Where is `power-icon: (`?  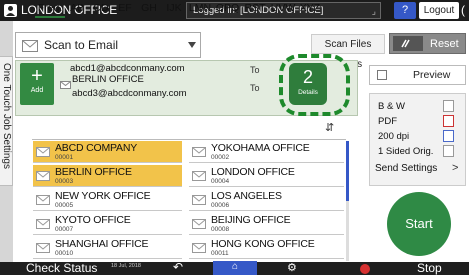
power-icon: ( is located at coordinates (463, 10).